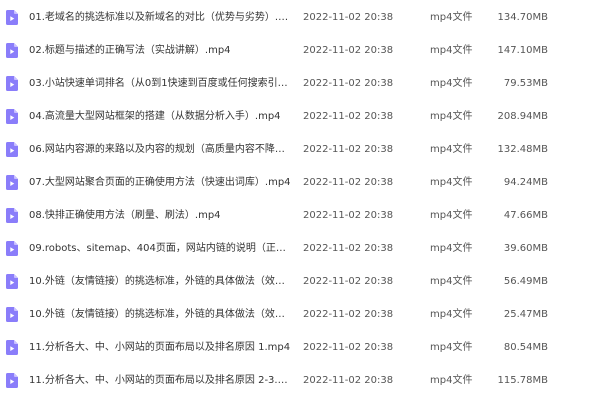 The image size is (600, 400). Describe the element at coordinates (130, 50) in the screenshot. I see `file-name: 02.标题与描述的正确写法（实战讲解）.mp4` at that location.